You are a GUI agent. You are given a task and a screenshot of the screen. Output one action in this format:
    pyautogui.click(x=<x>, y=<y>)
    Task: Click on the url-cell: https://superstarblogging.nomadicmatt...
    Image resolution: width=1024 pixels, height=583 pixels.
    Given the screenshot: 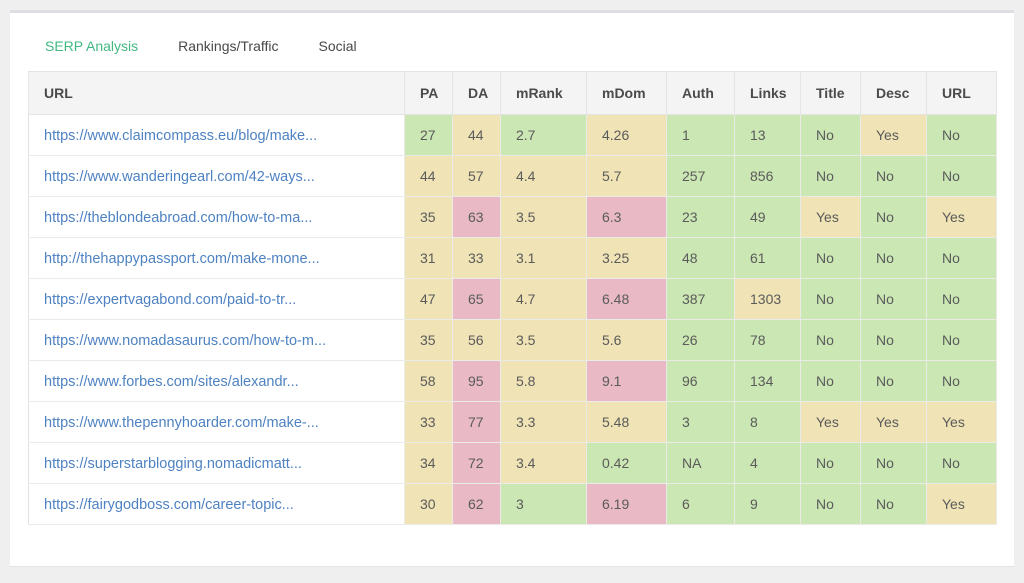 What is the action you would take?
    pyautogui.click(x=216, y=463)
    